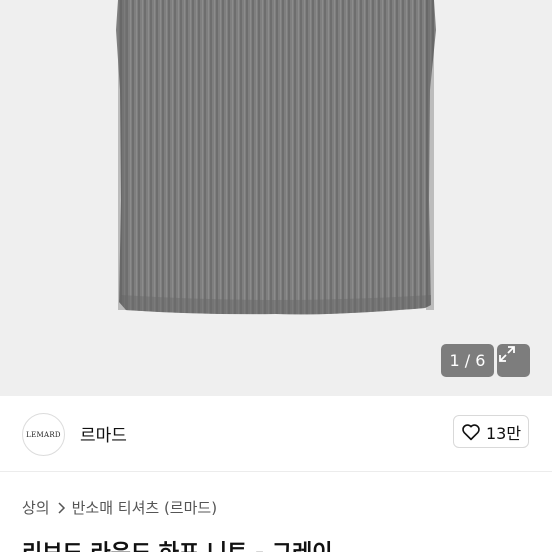  Describe the element at coordinates (276, 434) in the screenshot. I see `seller-row: LEMARD 르마드 13만` at that location.